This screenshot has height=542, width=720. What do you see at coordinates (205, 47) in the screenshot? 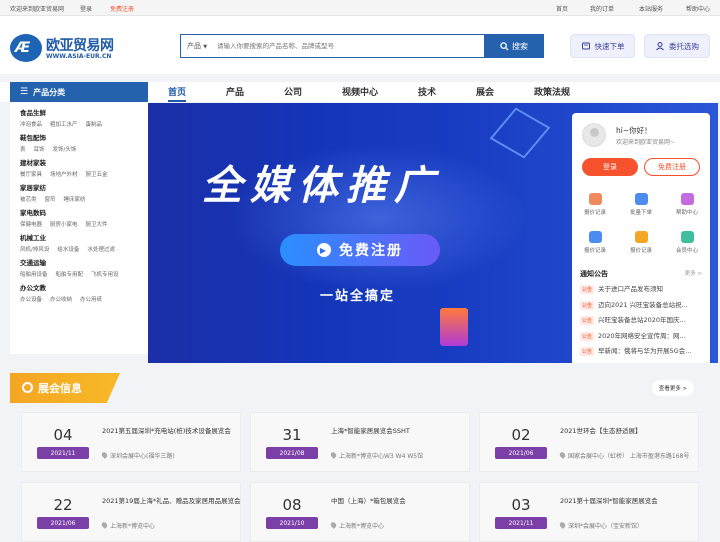
I see `chevron-down-icon: ▼` at bounding box center [205, 47].